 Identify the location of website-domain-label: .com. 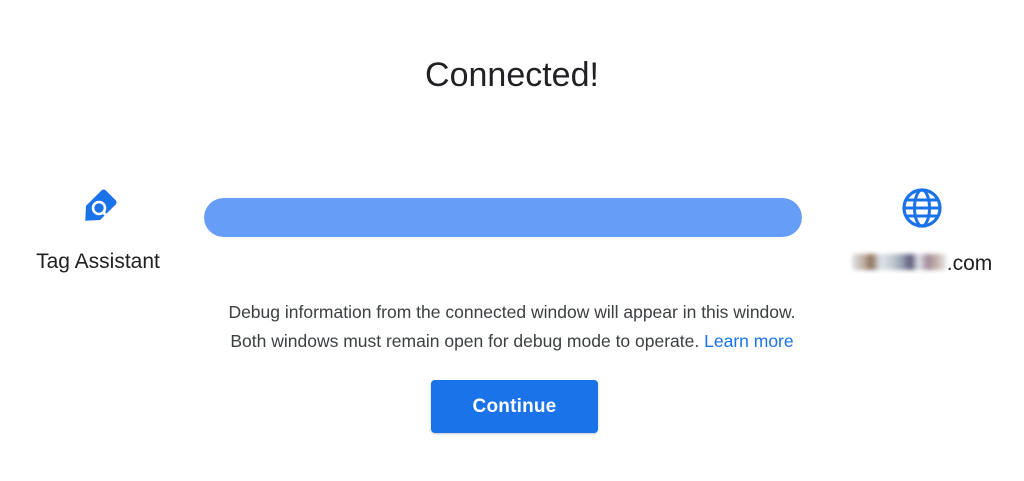
(922, 264).